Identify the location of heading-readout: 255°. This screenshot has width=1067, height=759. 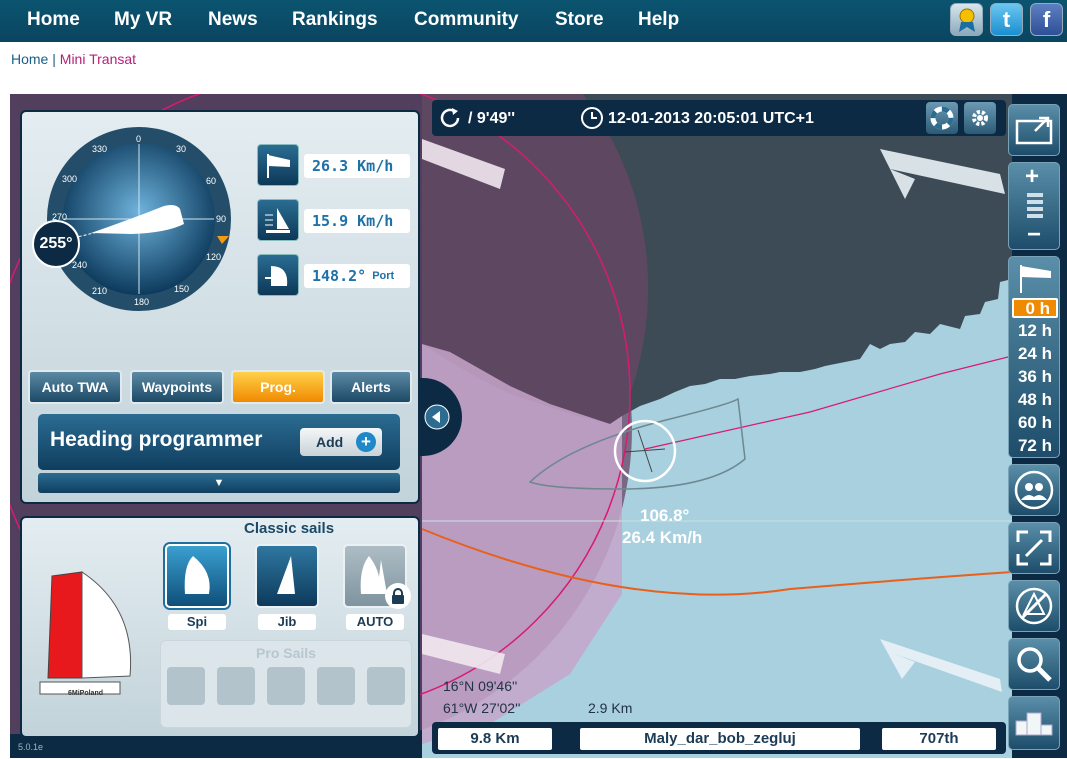
(56, 244).